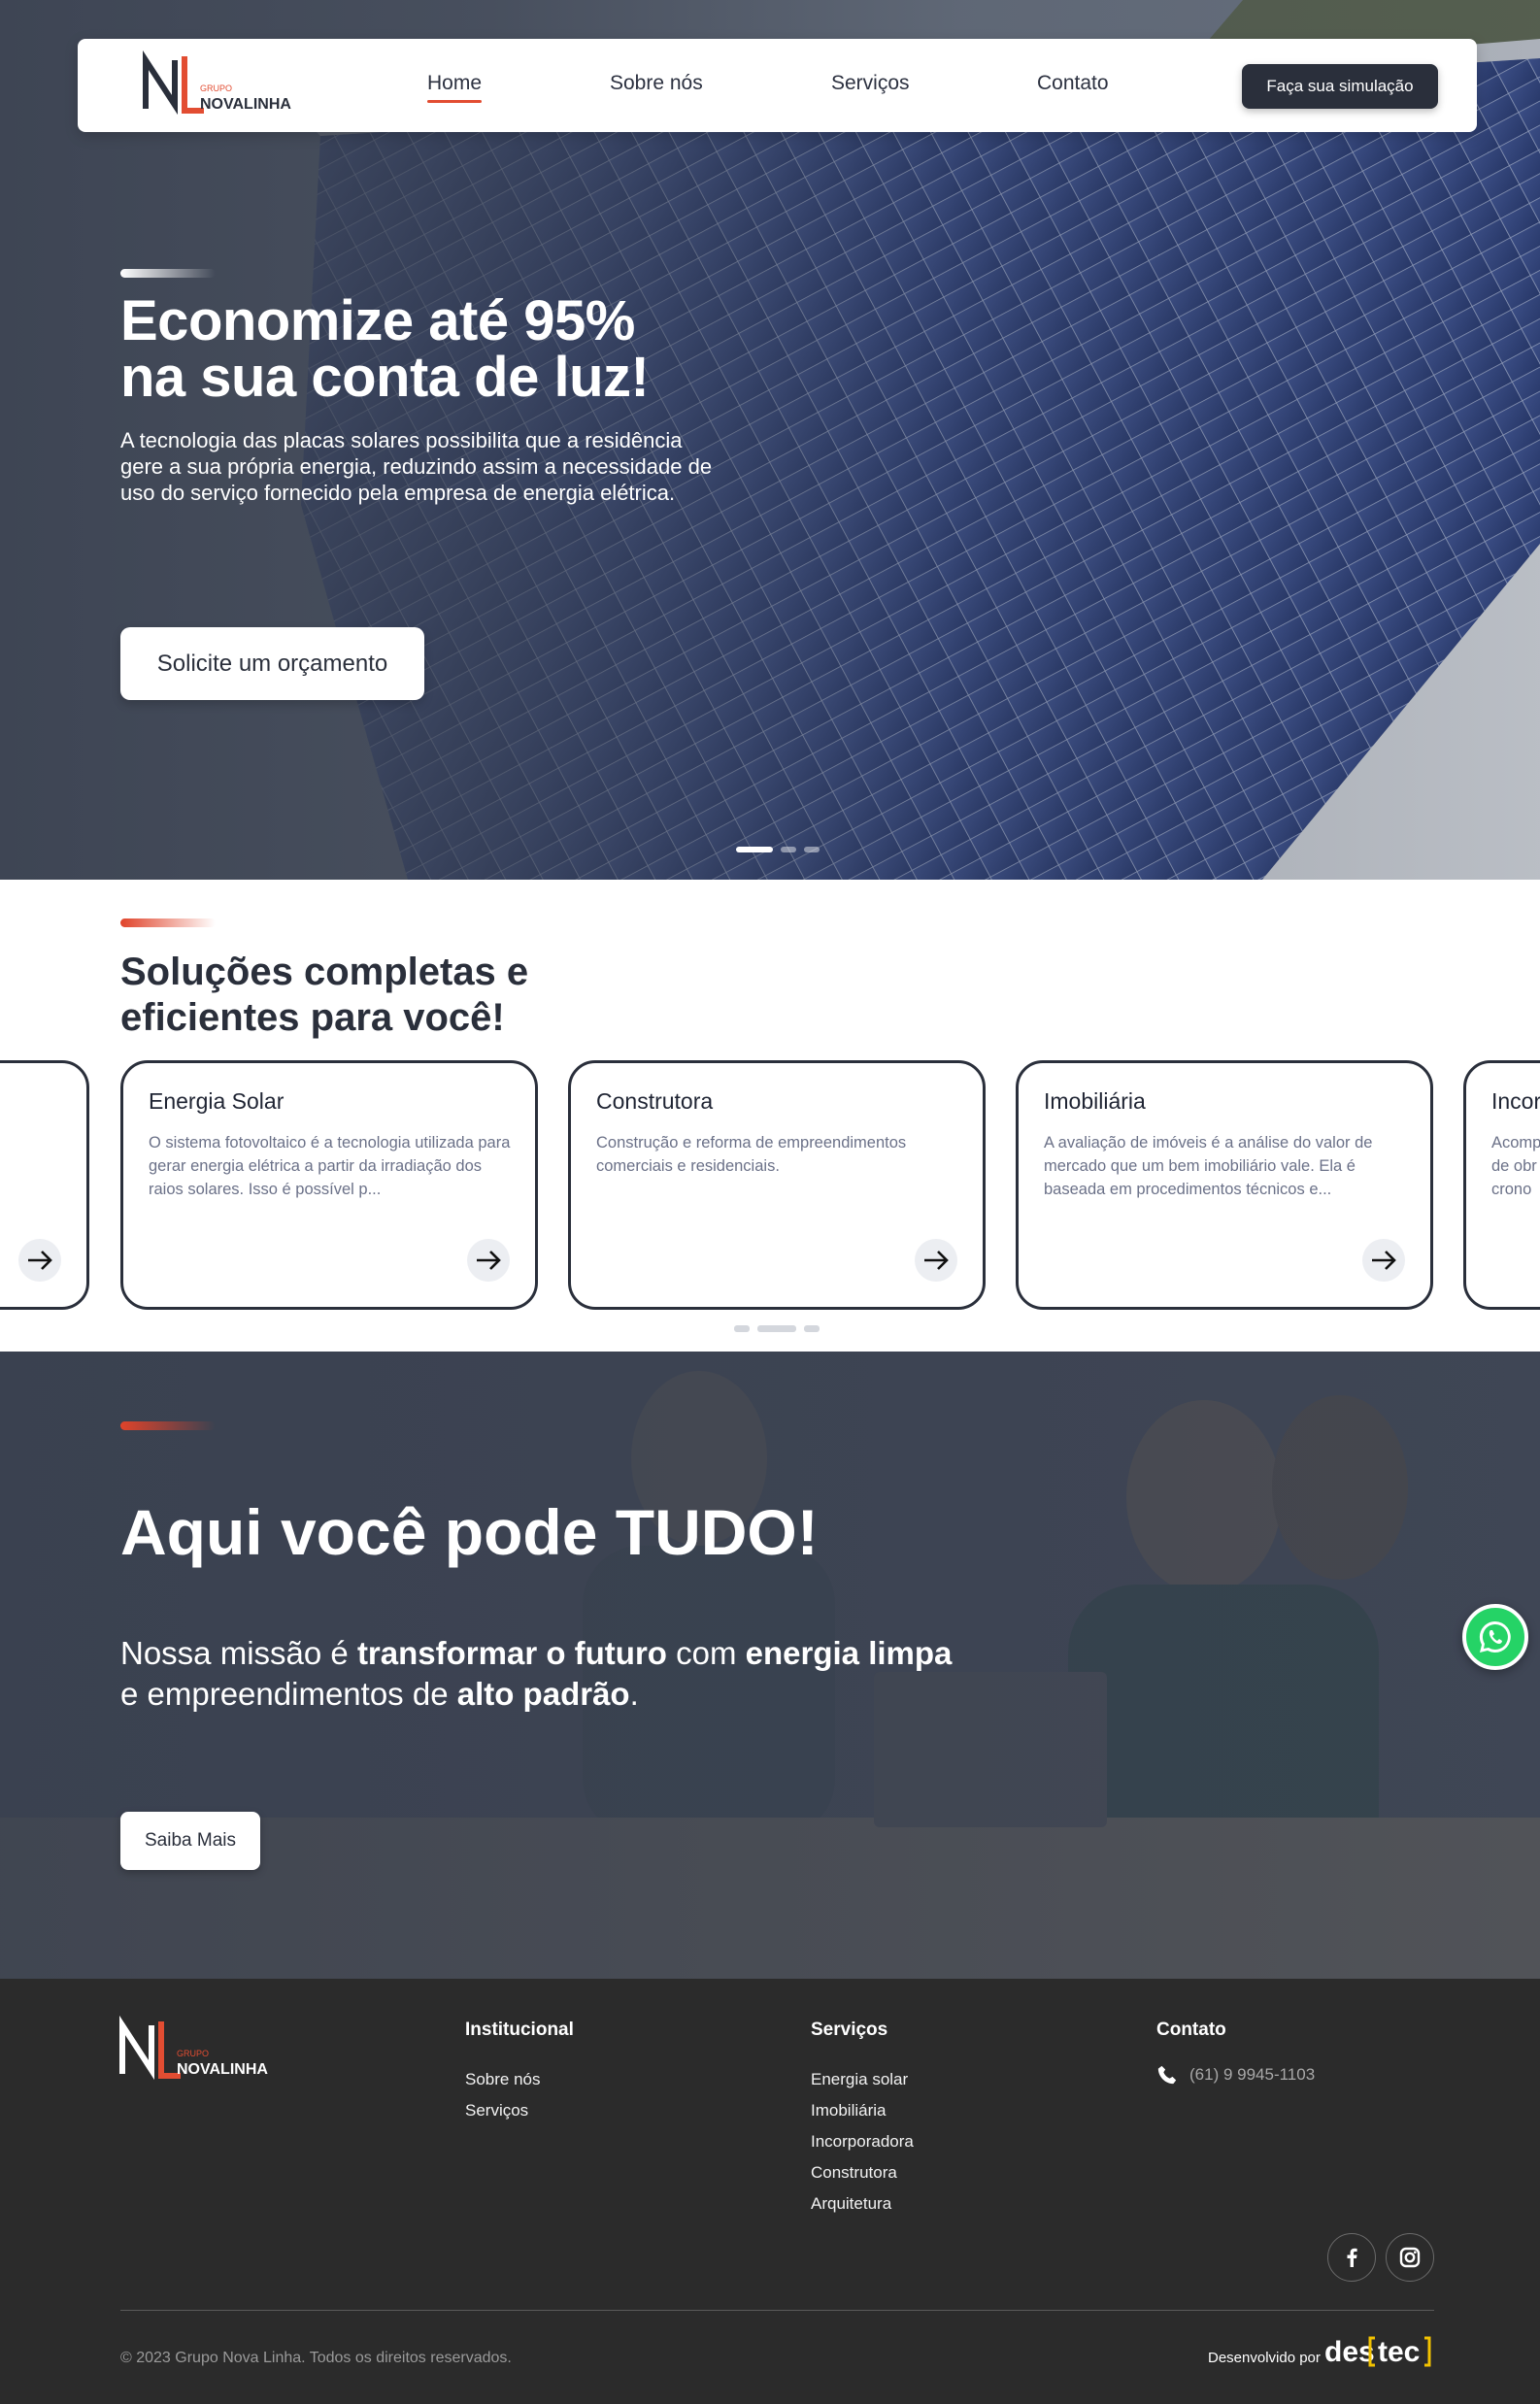 This screenshot has width=1540, height=2404. I want to click on footer-link-energia-solar: Energia solar, so click(862, 2079).